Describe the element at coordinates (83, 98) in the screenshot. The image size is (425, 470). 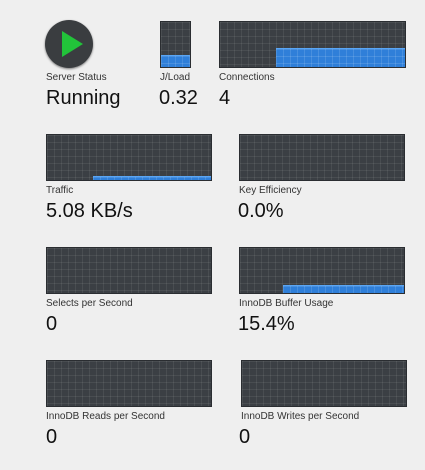
I see `server-status-value: Running` at that location.